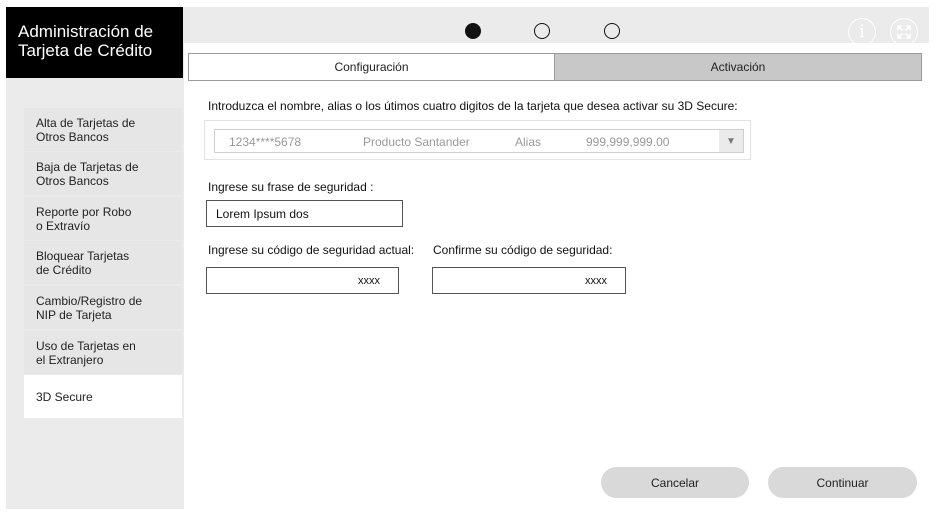  Describe the element at coordinates (372, 67) in the screenshot. I see `tab-configuracion: Configuración` at that location.